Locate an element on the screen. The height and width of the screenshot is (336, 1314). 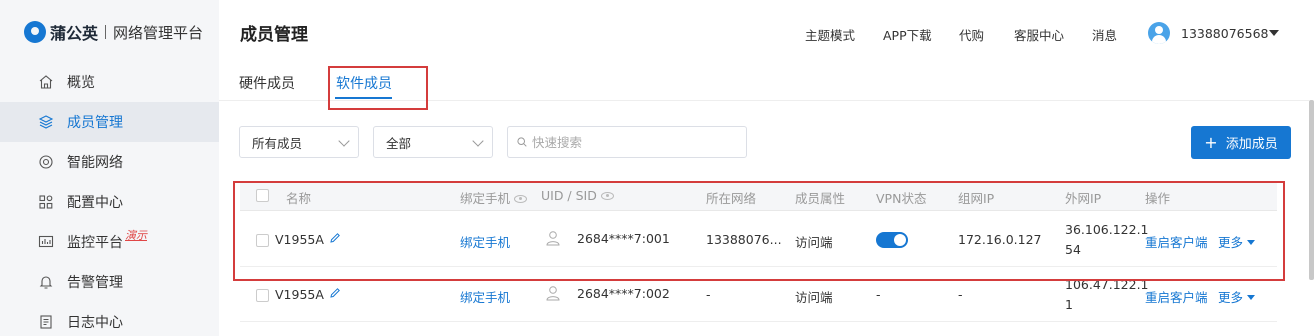
sidebar-item-label: 监控平台 is located at coordinates (95, 243).